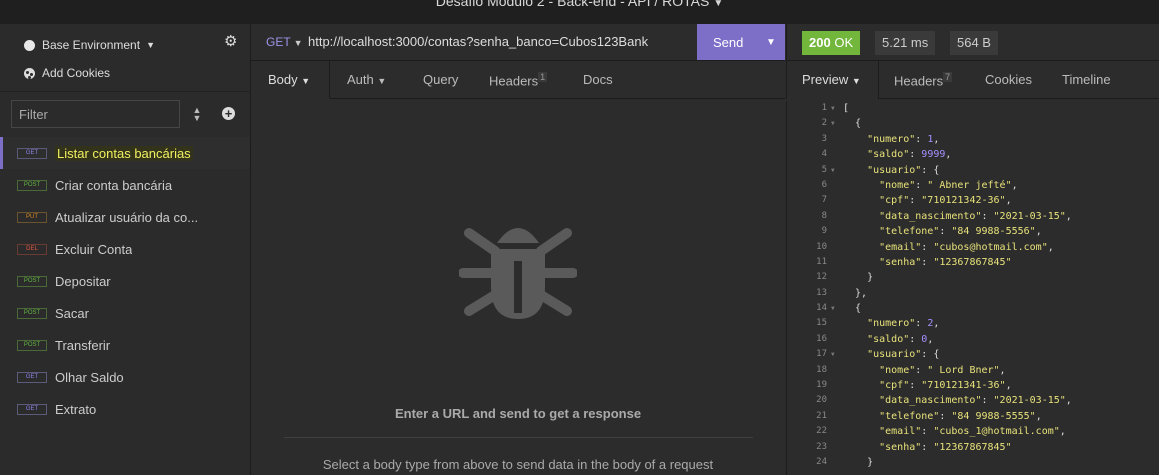  I want to click on sort-icon: ▲ ▼, so click(197, 114).